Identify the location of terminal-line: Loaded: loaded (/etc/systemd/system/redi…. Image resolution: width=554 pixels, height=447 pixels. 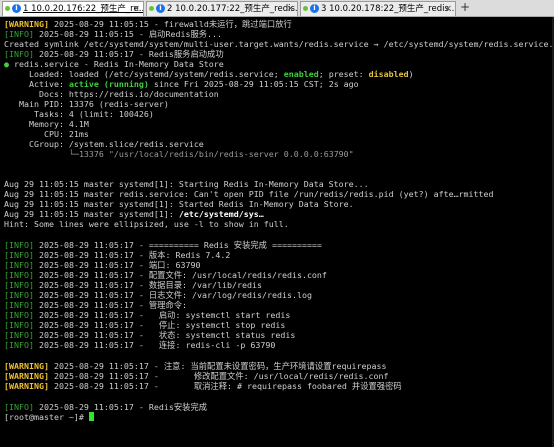
(209, 74).